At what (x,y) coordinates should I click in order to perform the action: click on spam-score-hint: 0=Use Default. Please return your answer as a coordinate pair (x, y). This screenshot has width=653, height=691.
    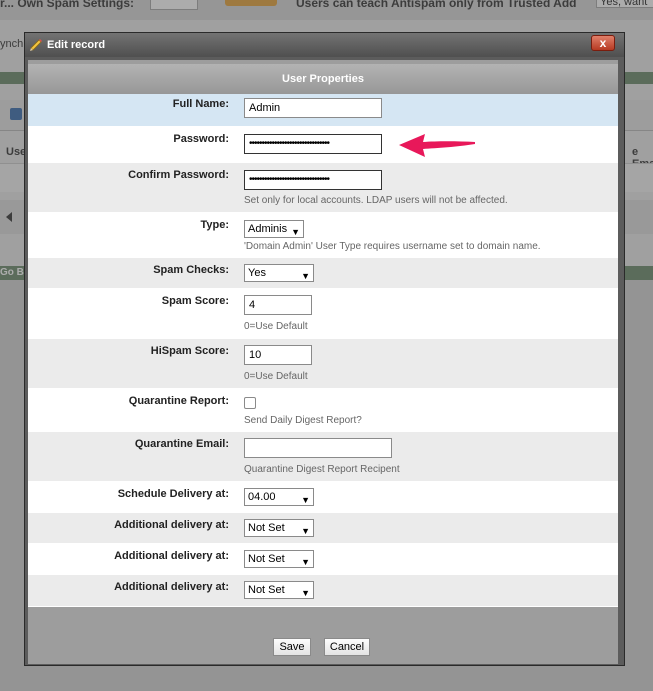
    Looking at the image, I should click on (276, 326).